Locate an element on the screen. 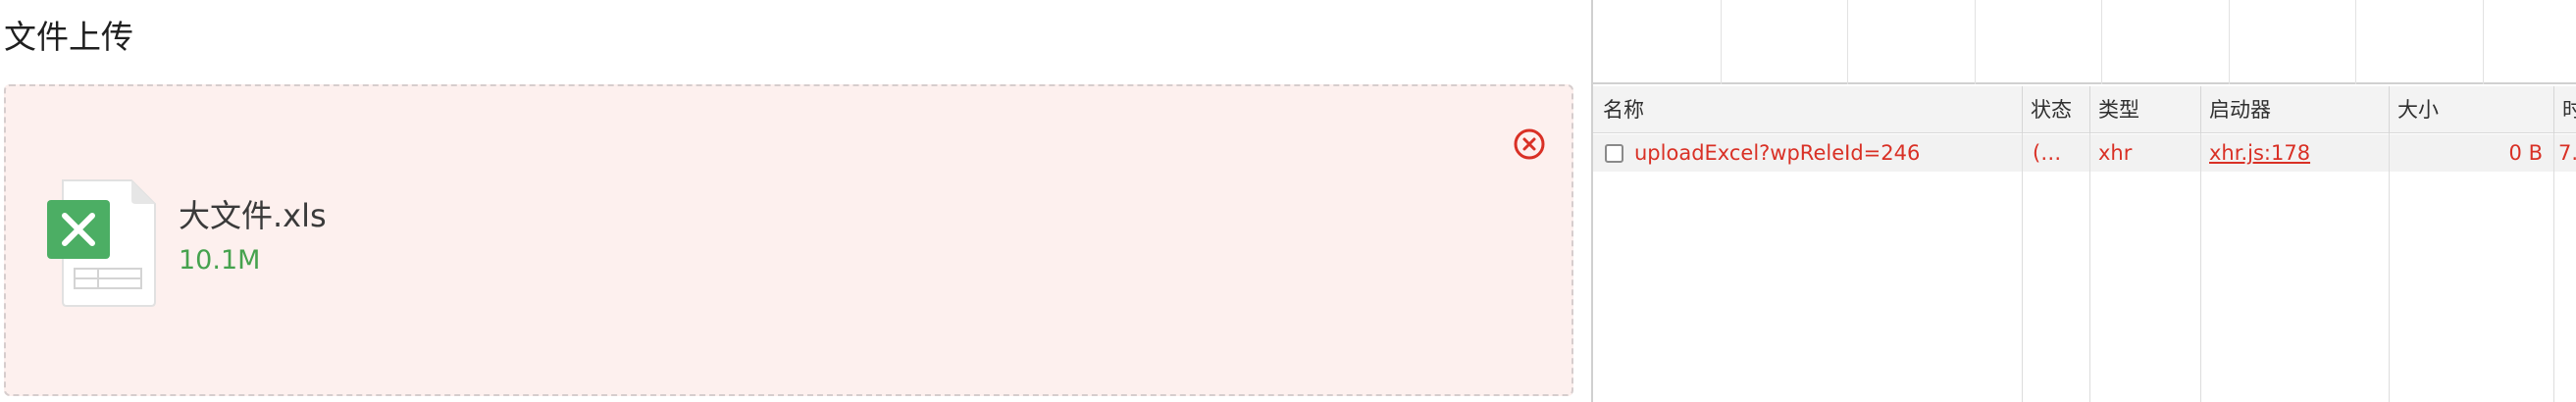 The image size is (2576, 402). request-type: xhr is located at coordinates (2115, 153).